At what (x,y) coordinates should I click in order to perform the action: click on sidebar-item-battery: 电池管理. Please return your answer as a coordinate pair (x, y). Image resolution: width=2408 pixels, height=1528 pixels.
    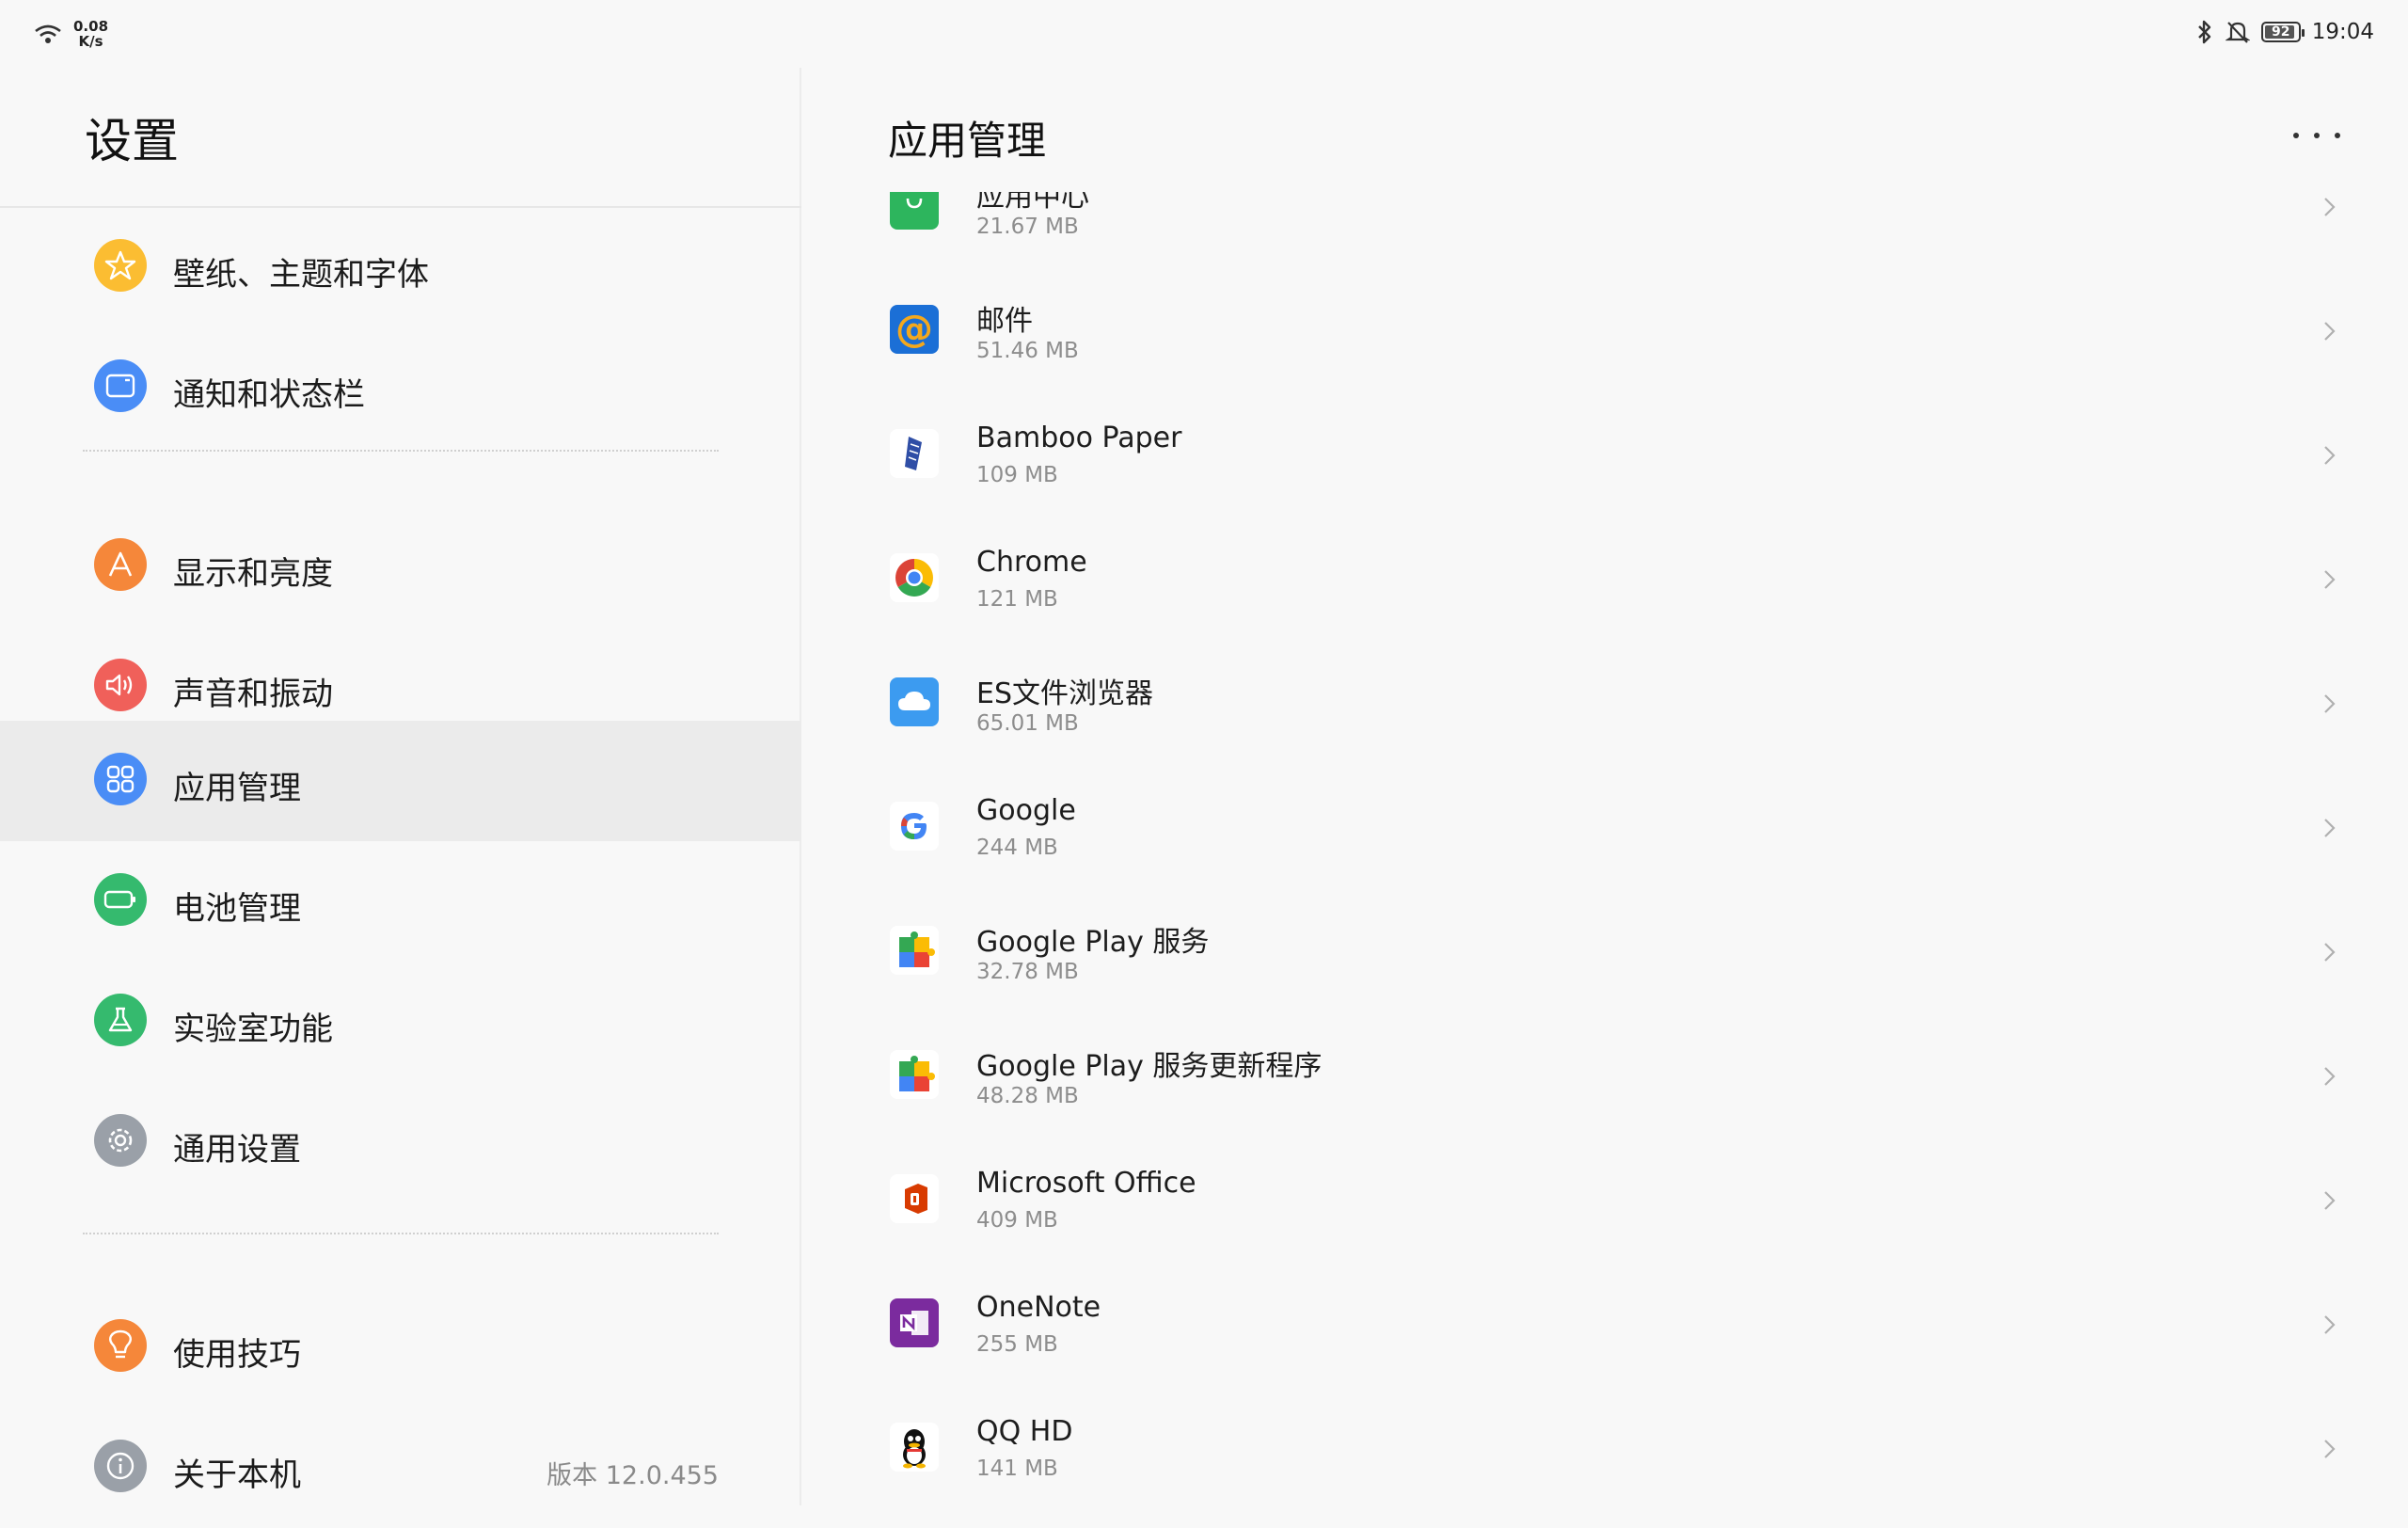
    Looking at the image, I should click on (401, 901).